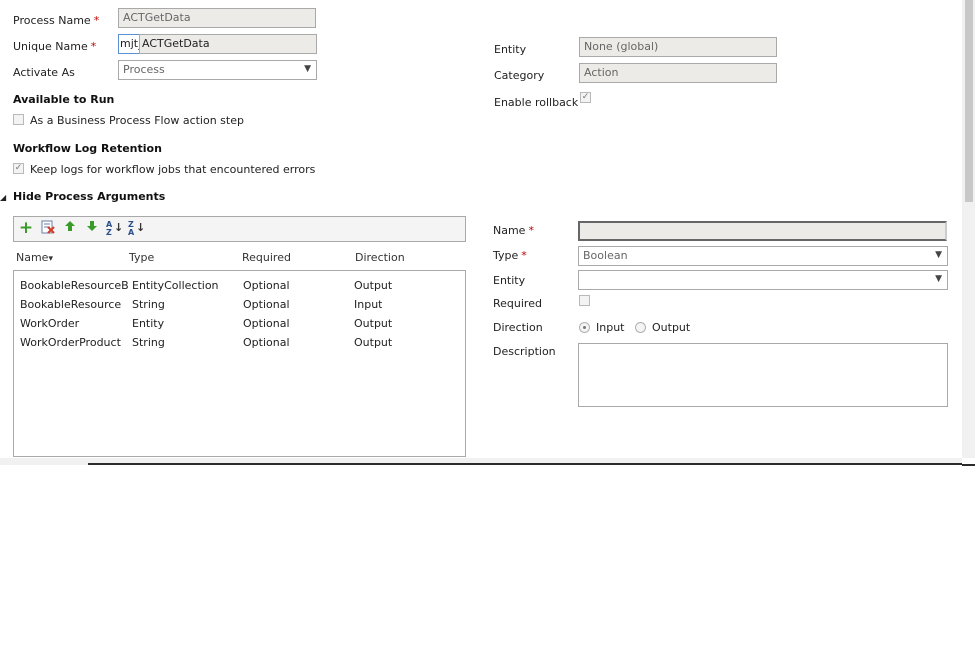 Image resolution: width=975 pixels, height=660 pixels. I want to click on enable-rollback-label: Enable rollback, so click(536, 102).